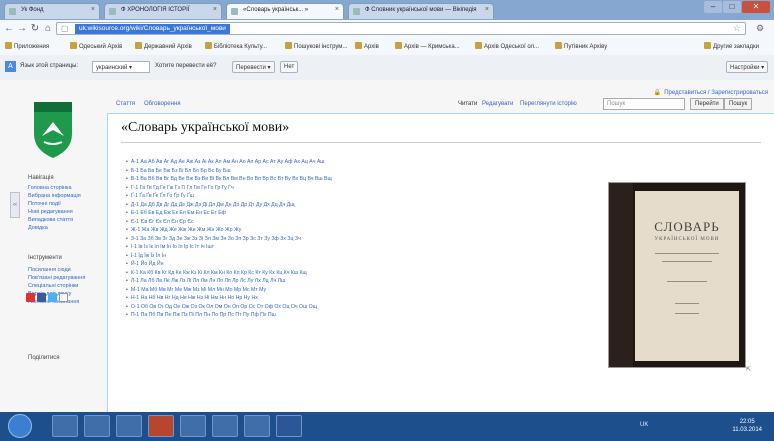  Describe the element at coordinates (161, 426) in the screenshot. I see `powerpoint-icon` at that location.